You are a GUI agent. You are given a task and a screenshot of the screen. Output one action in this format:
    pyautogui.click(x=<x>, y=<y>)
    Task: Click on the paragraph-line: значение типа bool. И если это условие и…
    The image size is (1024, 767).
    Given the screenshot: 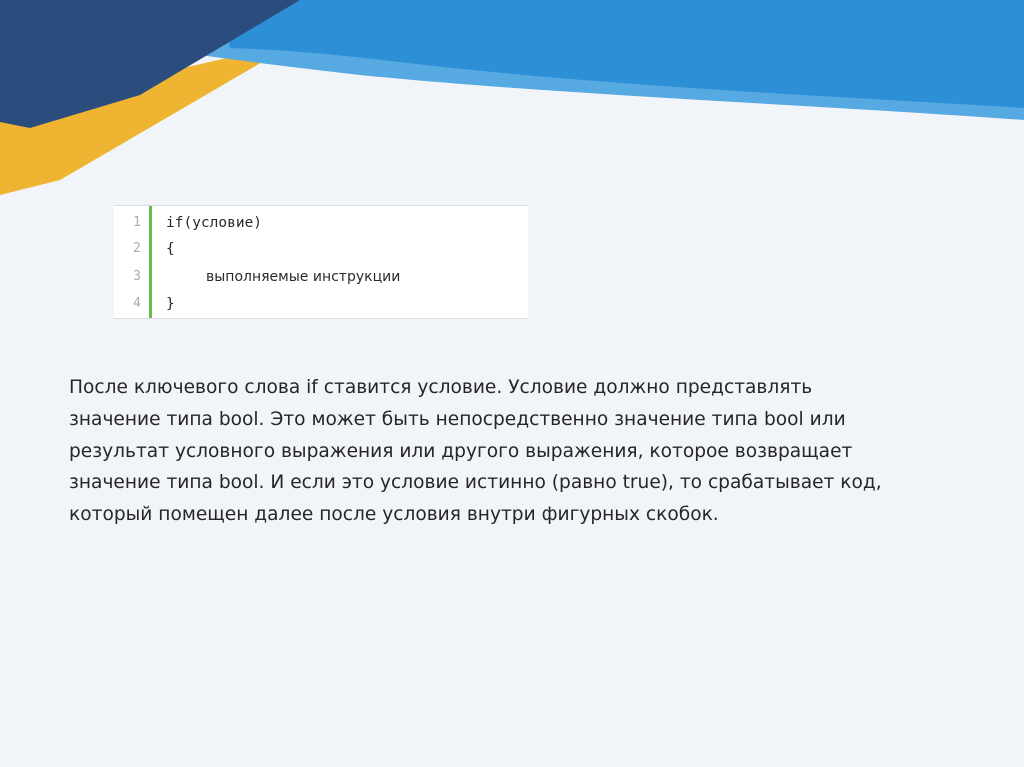 What is the action you would take?
    pyautogui.click(x=475, y=483)
    